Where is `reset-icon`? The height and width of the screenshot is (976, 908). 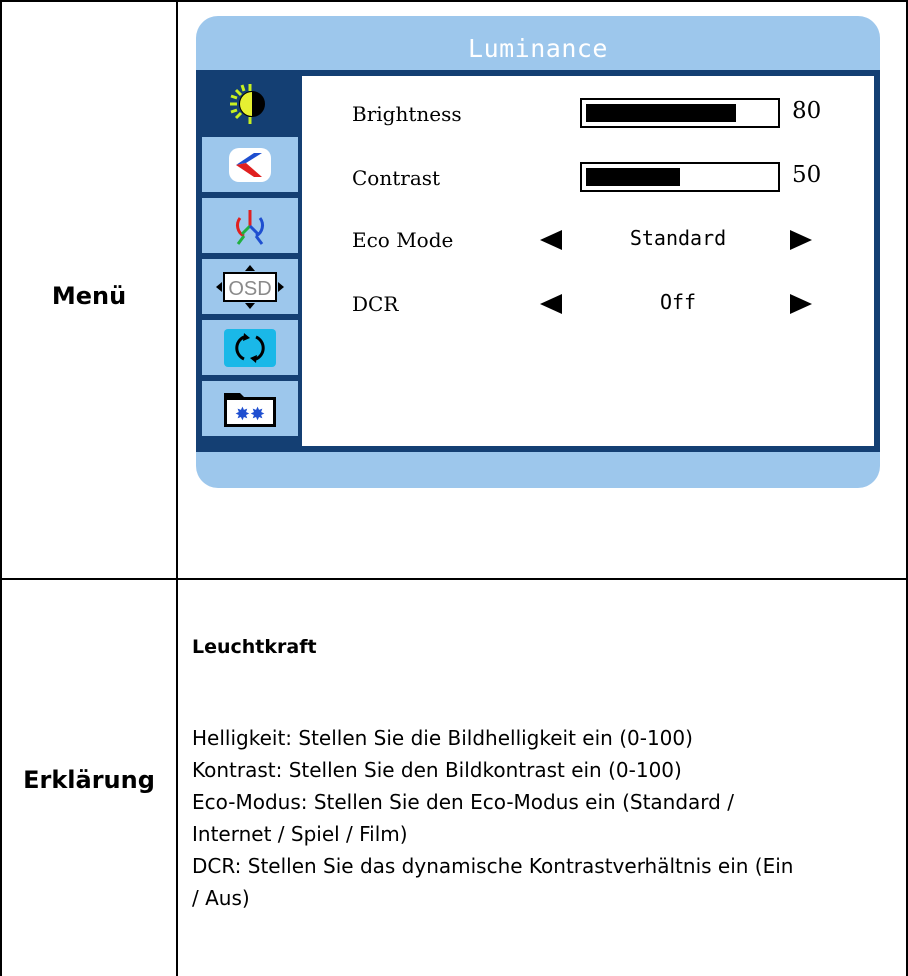 reset-icon is located at coordinates (250, 347).